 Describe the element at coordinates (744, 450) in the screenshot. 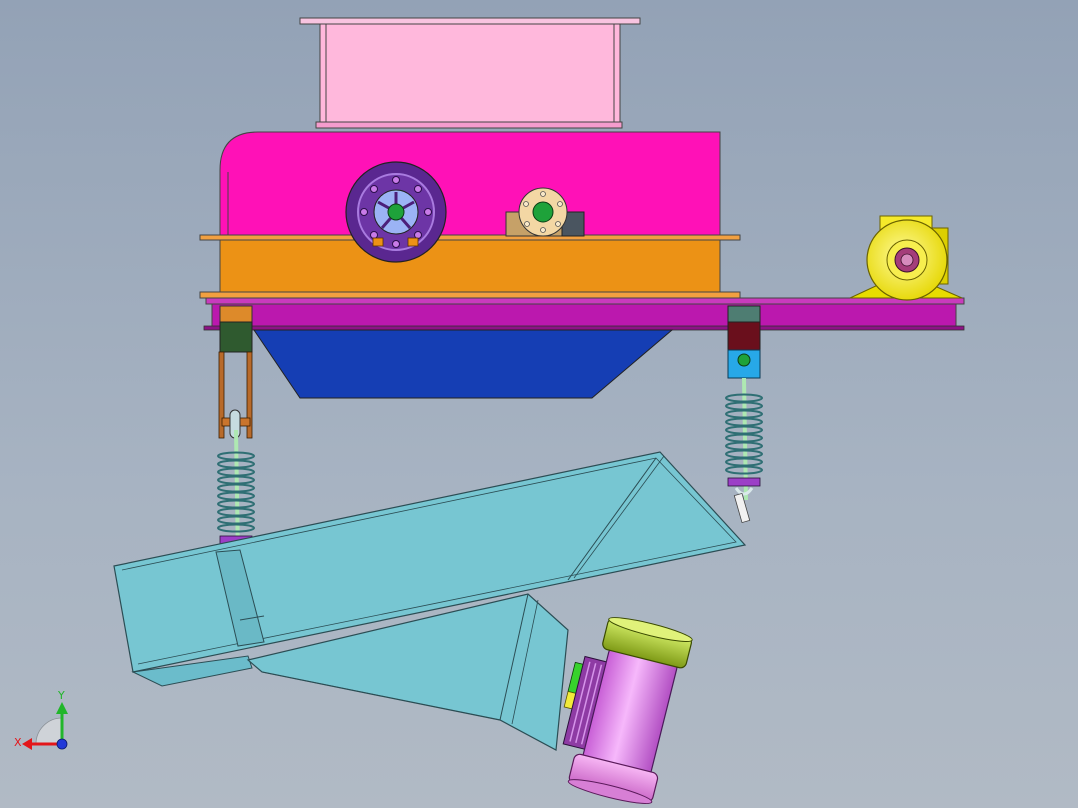

I see `right-suspension-spring` at that location.